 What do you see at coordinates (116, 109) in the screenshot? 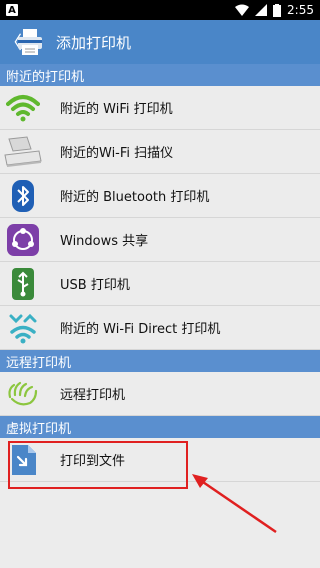
I see `list-item-label: 附近的 WiFi 打印机` at bounding box center [116, 109].